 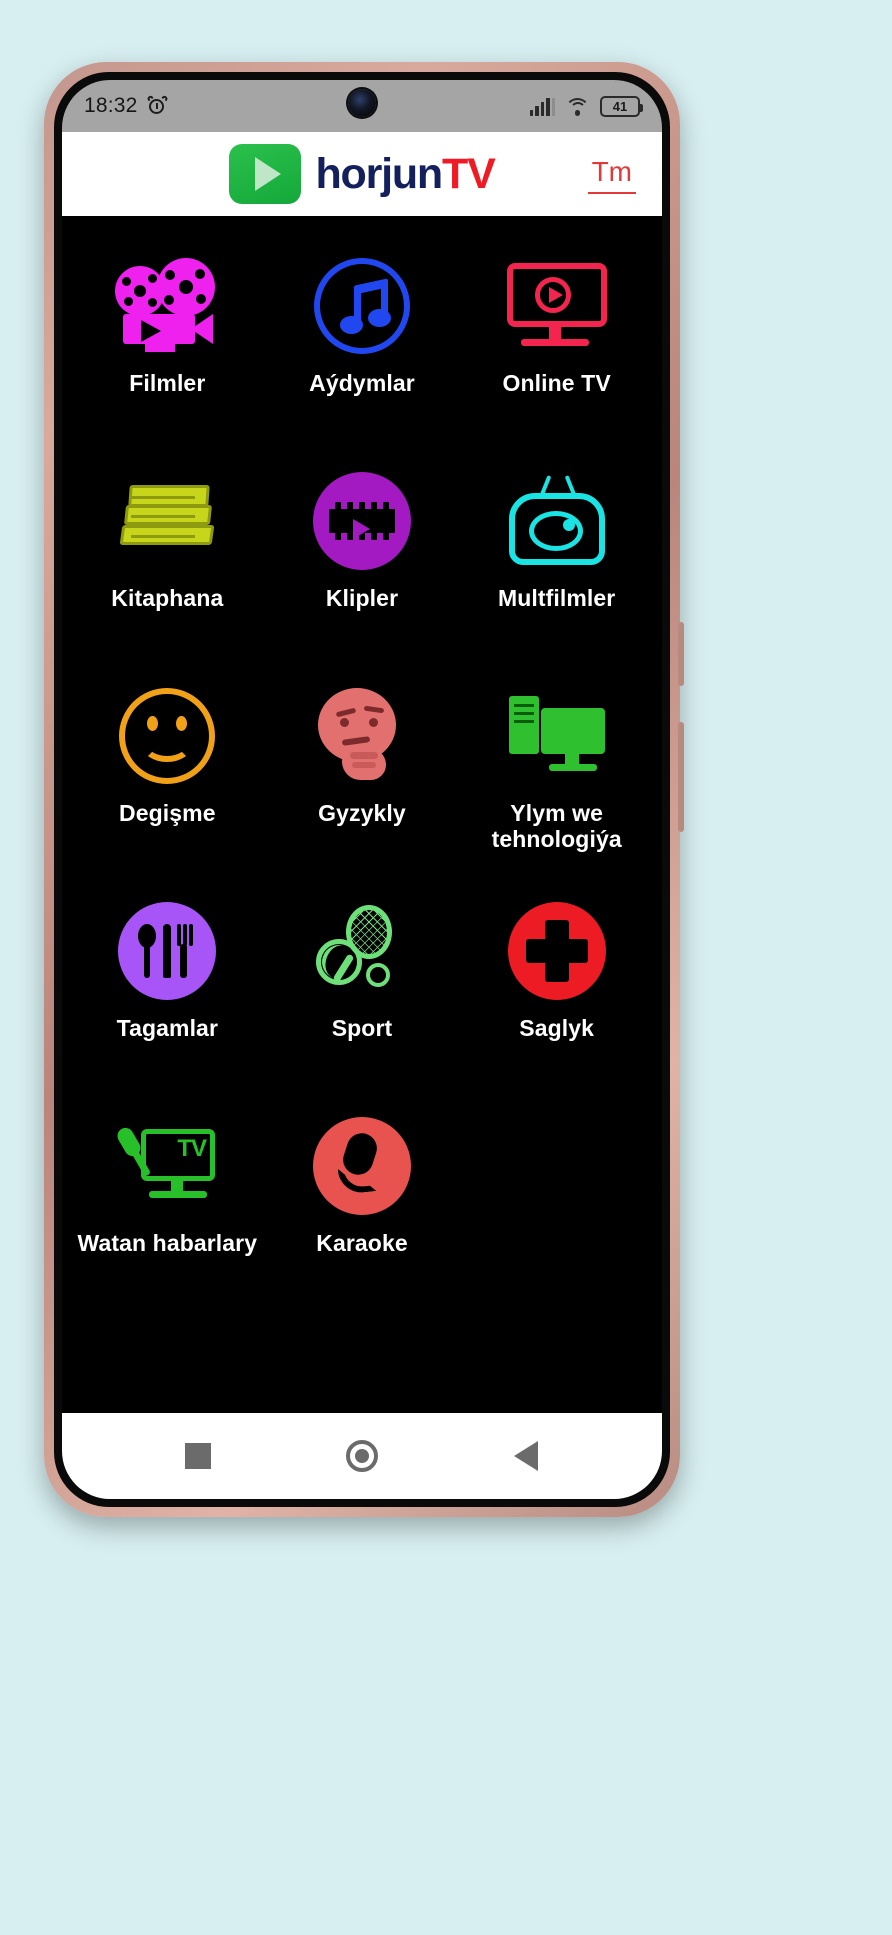 I want to click on grid-item-tagamlar: Tagamlar, so click(x=167, y=992).